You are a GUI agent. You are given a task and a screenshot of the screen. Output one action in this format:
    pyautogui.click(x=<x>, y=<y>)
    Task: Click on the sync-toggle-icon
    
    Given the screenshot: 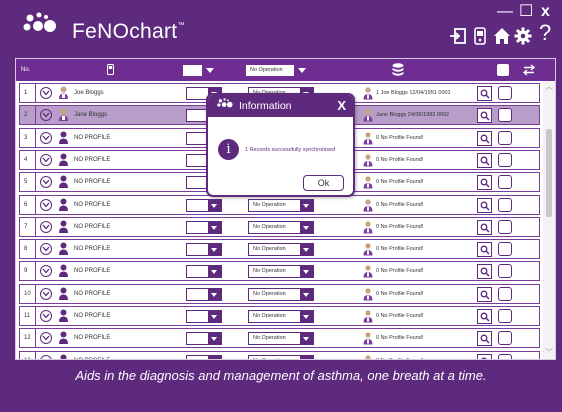 What is the action you would take?
    pyautogui.click(x=529, y=70)
    